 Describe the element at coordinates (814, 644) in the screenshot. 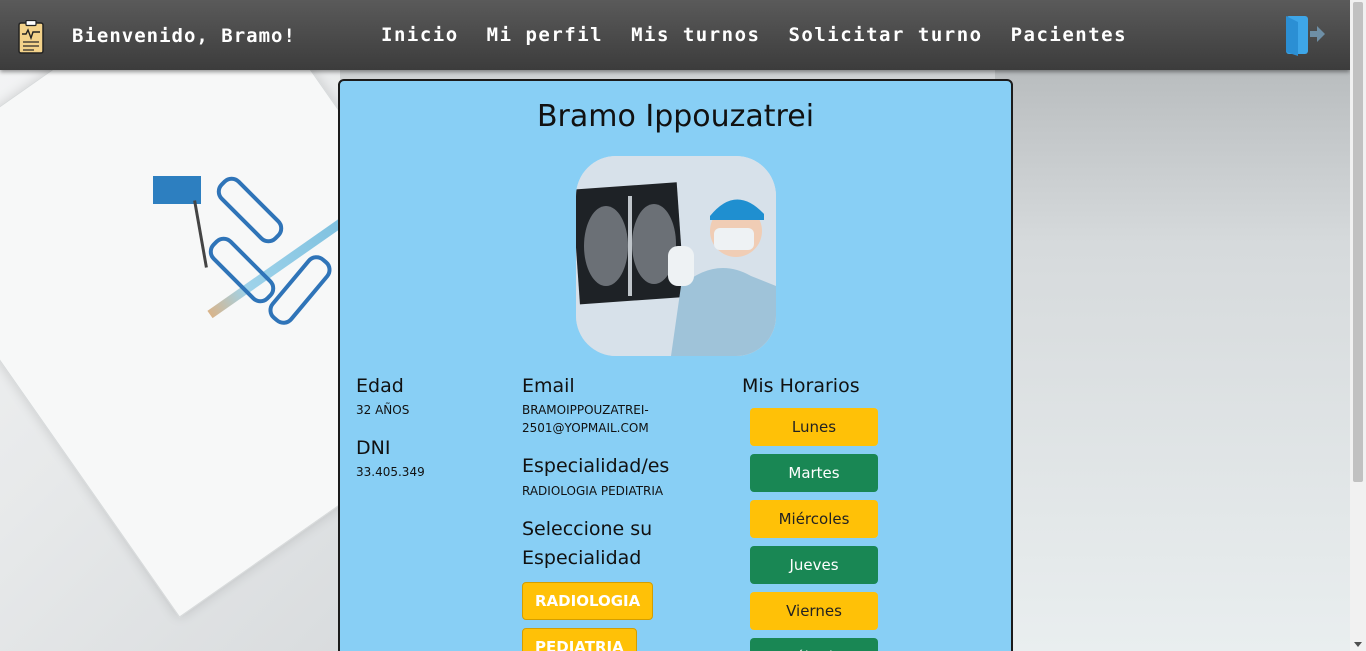

I see `day-button-sabado: Sábado` at that location.